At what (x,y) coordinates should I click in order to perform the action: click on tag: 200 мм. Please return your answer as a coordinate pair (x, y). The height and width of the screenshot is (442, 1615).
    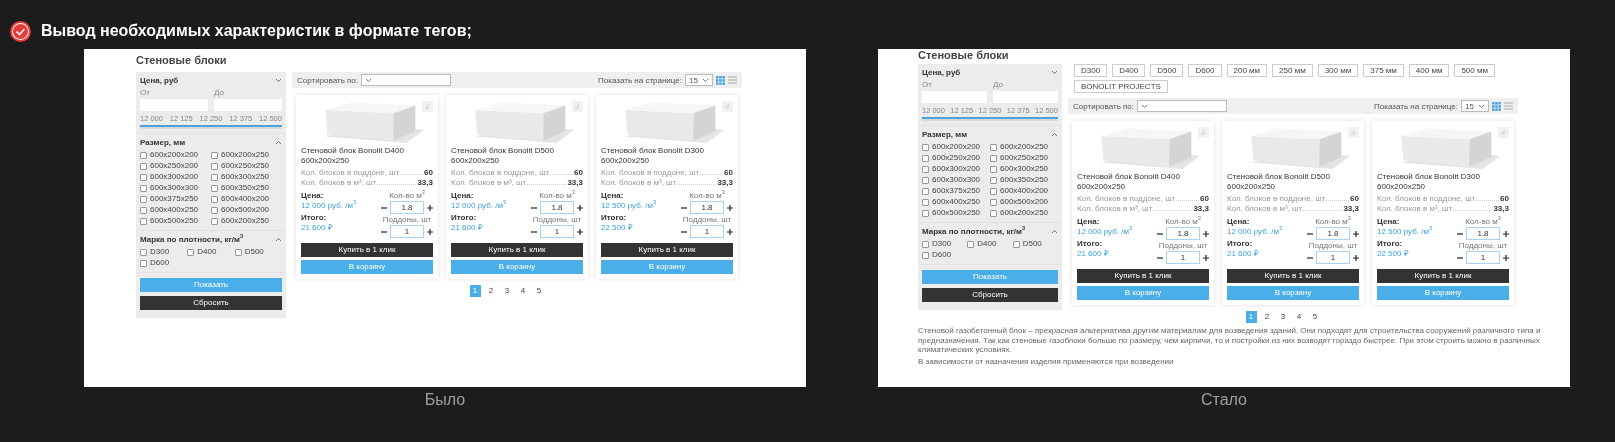
    Looking at the image, I should click on (1247, 70).